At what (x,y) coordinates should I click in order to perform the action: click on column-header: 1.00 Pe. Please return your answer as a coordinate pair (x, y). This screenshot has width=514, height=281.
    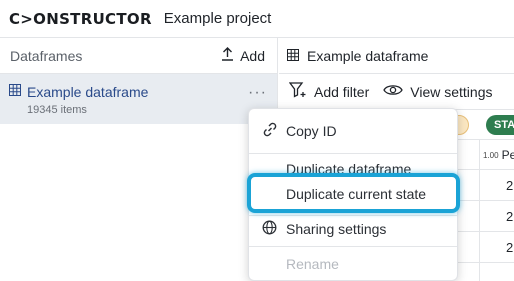
    Looking at the image, I should click on (498, 155).